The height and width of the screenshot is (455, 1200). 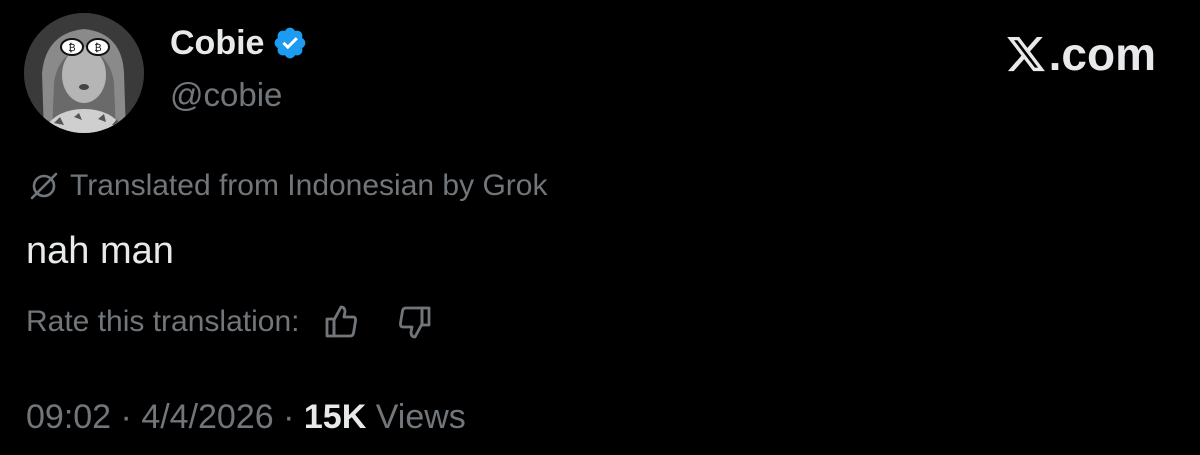 I want to click on brand-watermark: .com, so click(x=1080, y=54).